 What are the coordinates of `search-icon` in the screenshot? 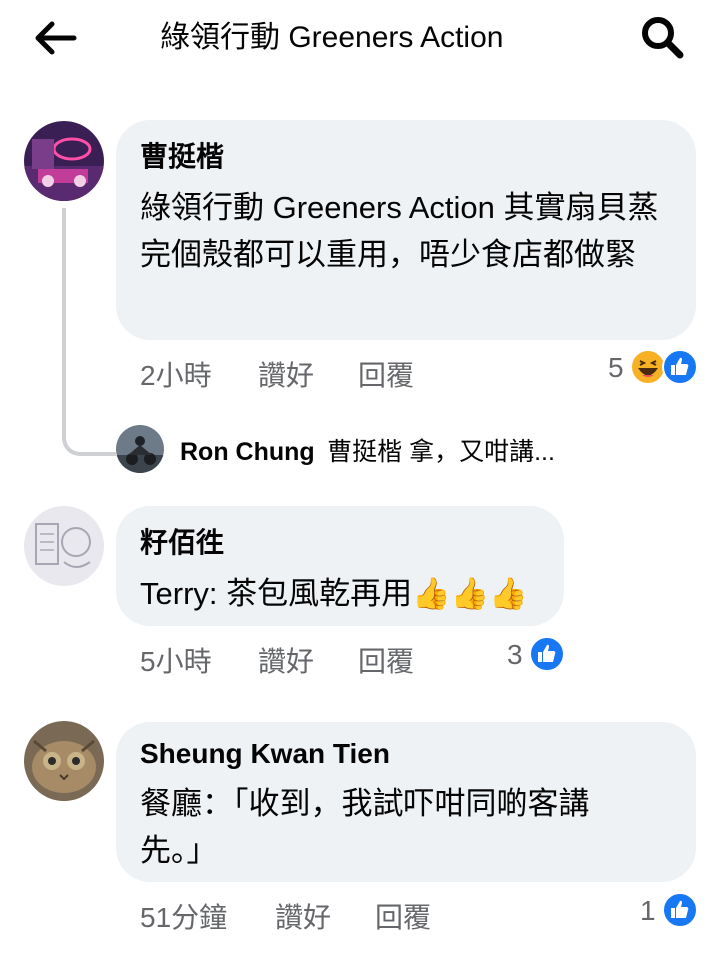 It's located at (663, 38).